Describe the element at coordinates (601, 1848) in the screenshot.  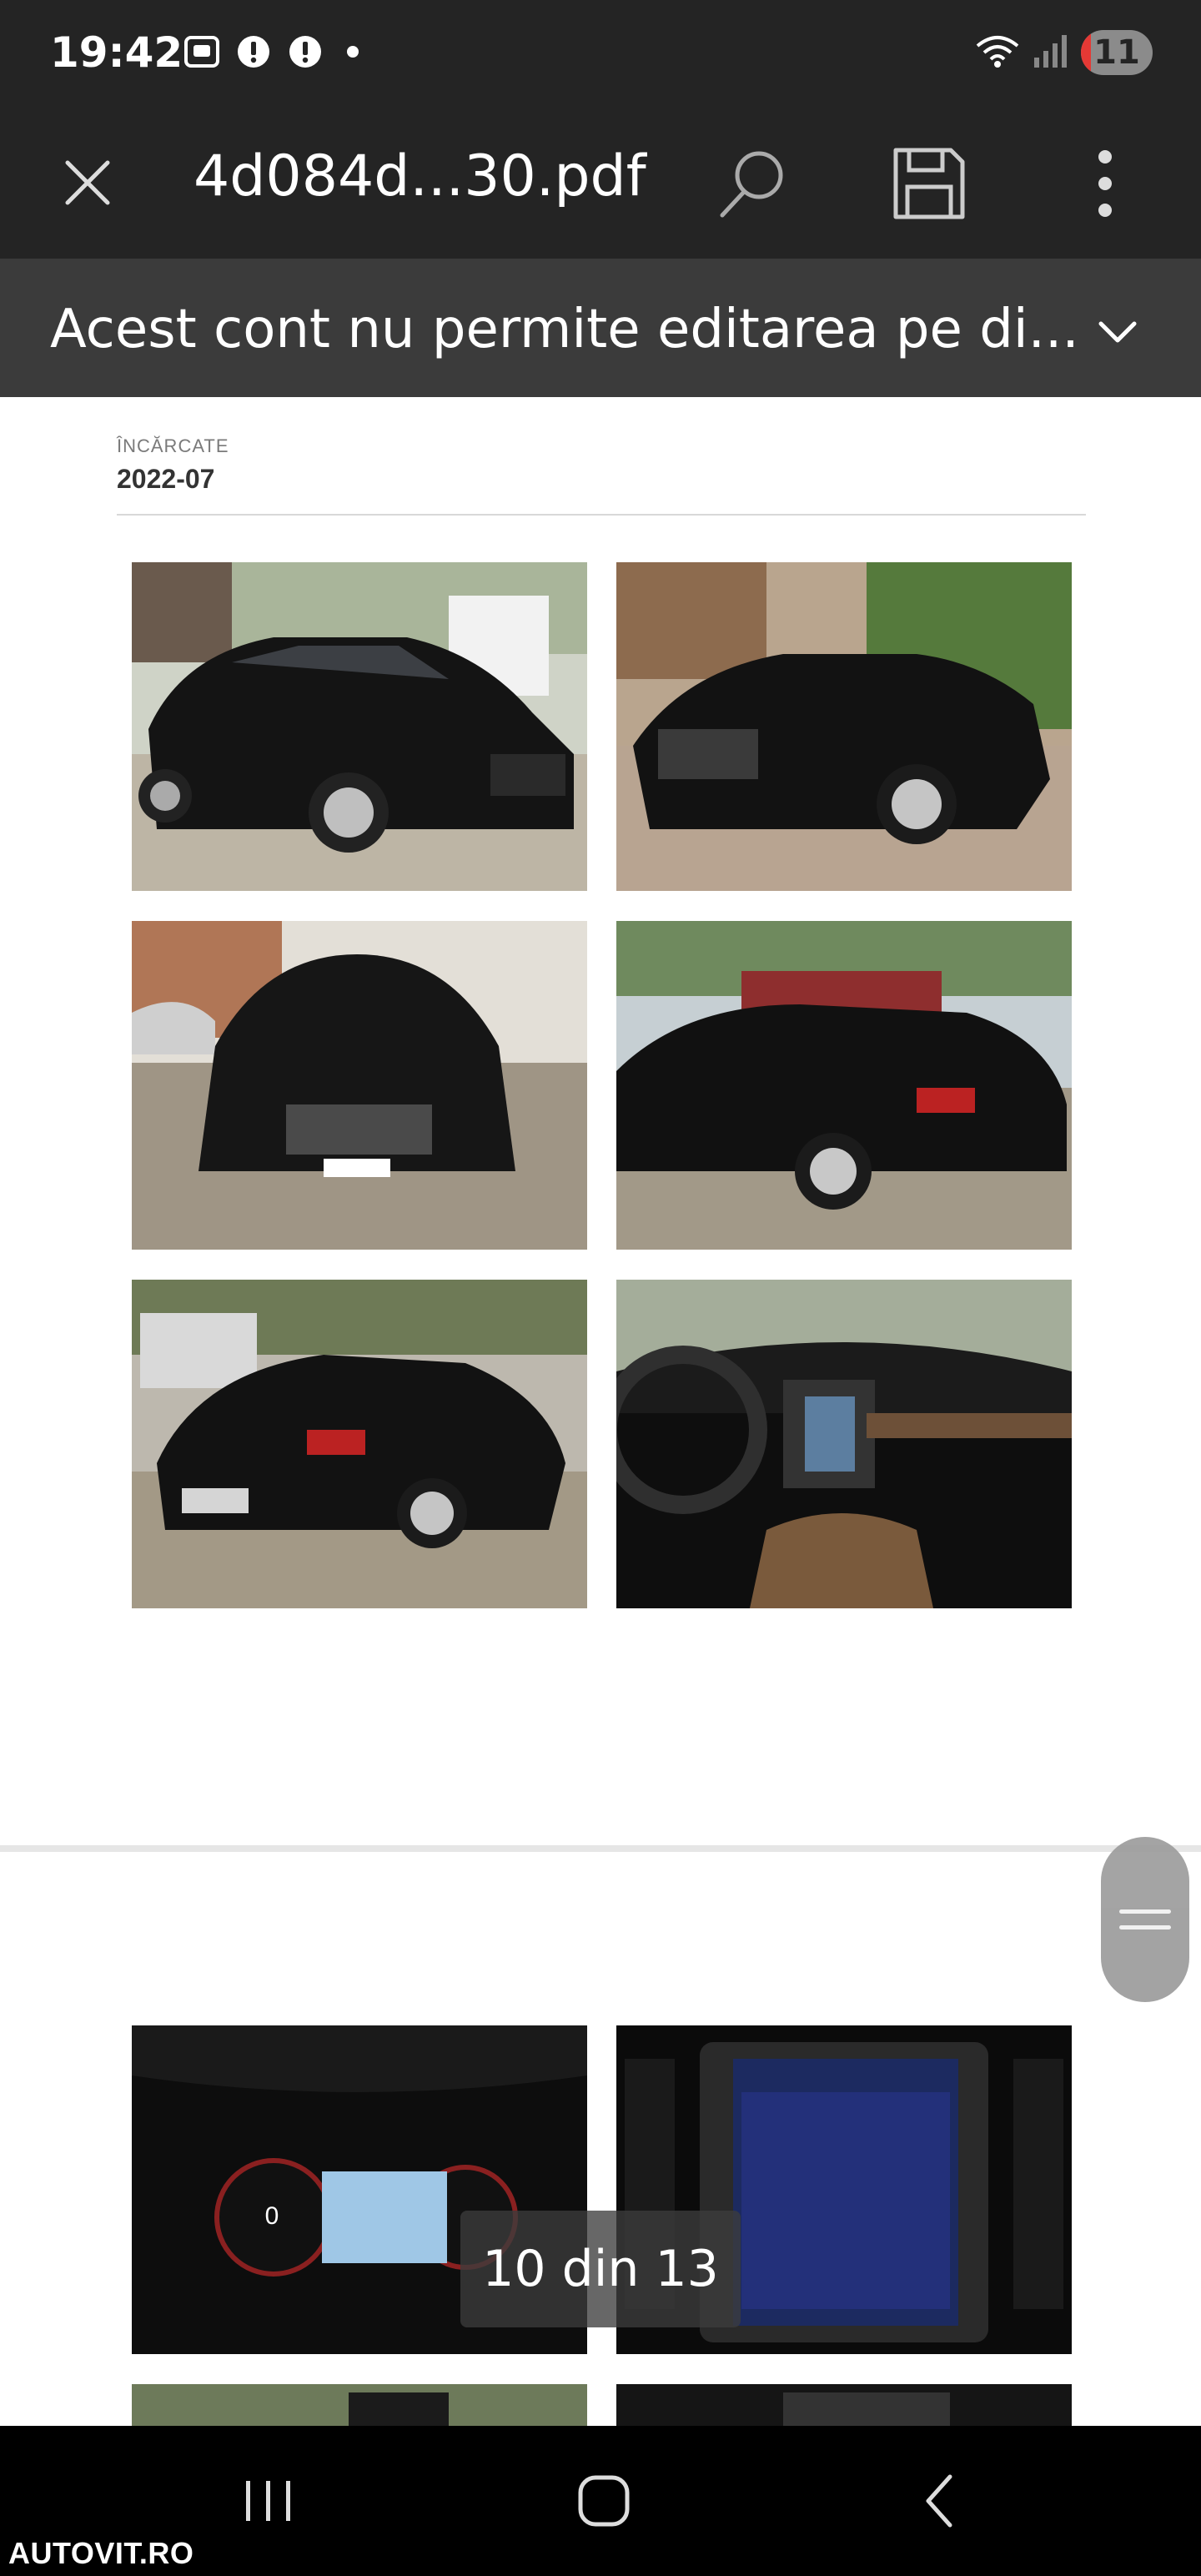
I see `page-separator` at that location.